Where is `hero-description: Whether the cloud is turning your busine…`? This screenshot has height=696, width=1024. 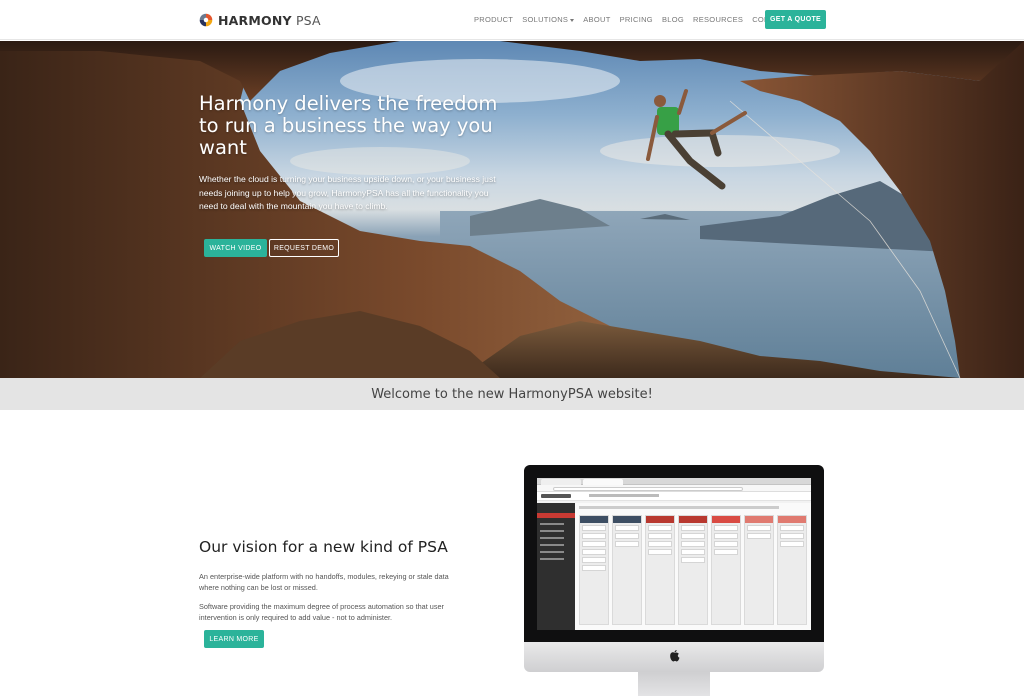
hero-description: Whether the cloud is turning your busine… is located at coordinates (347, 192).